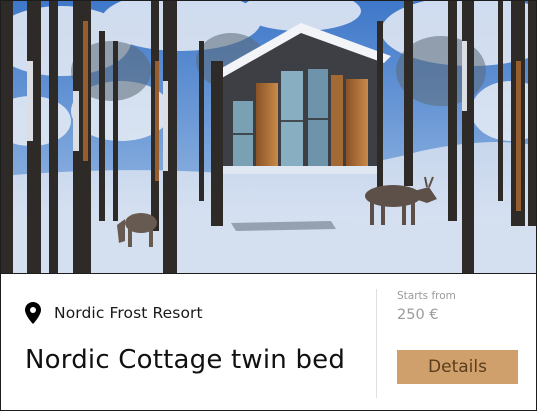 Image resolution: width=537 pixels, height=411 pixels. Describe the element at coordinates (128, 313) in the screenshot. I see `location-name: Nordic Frost Resort` at that location.